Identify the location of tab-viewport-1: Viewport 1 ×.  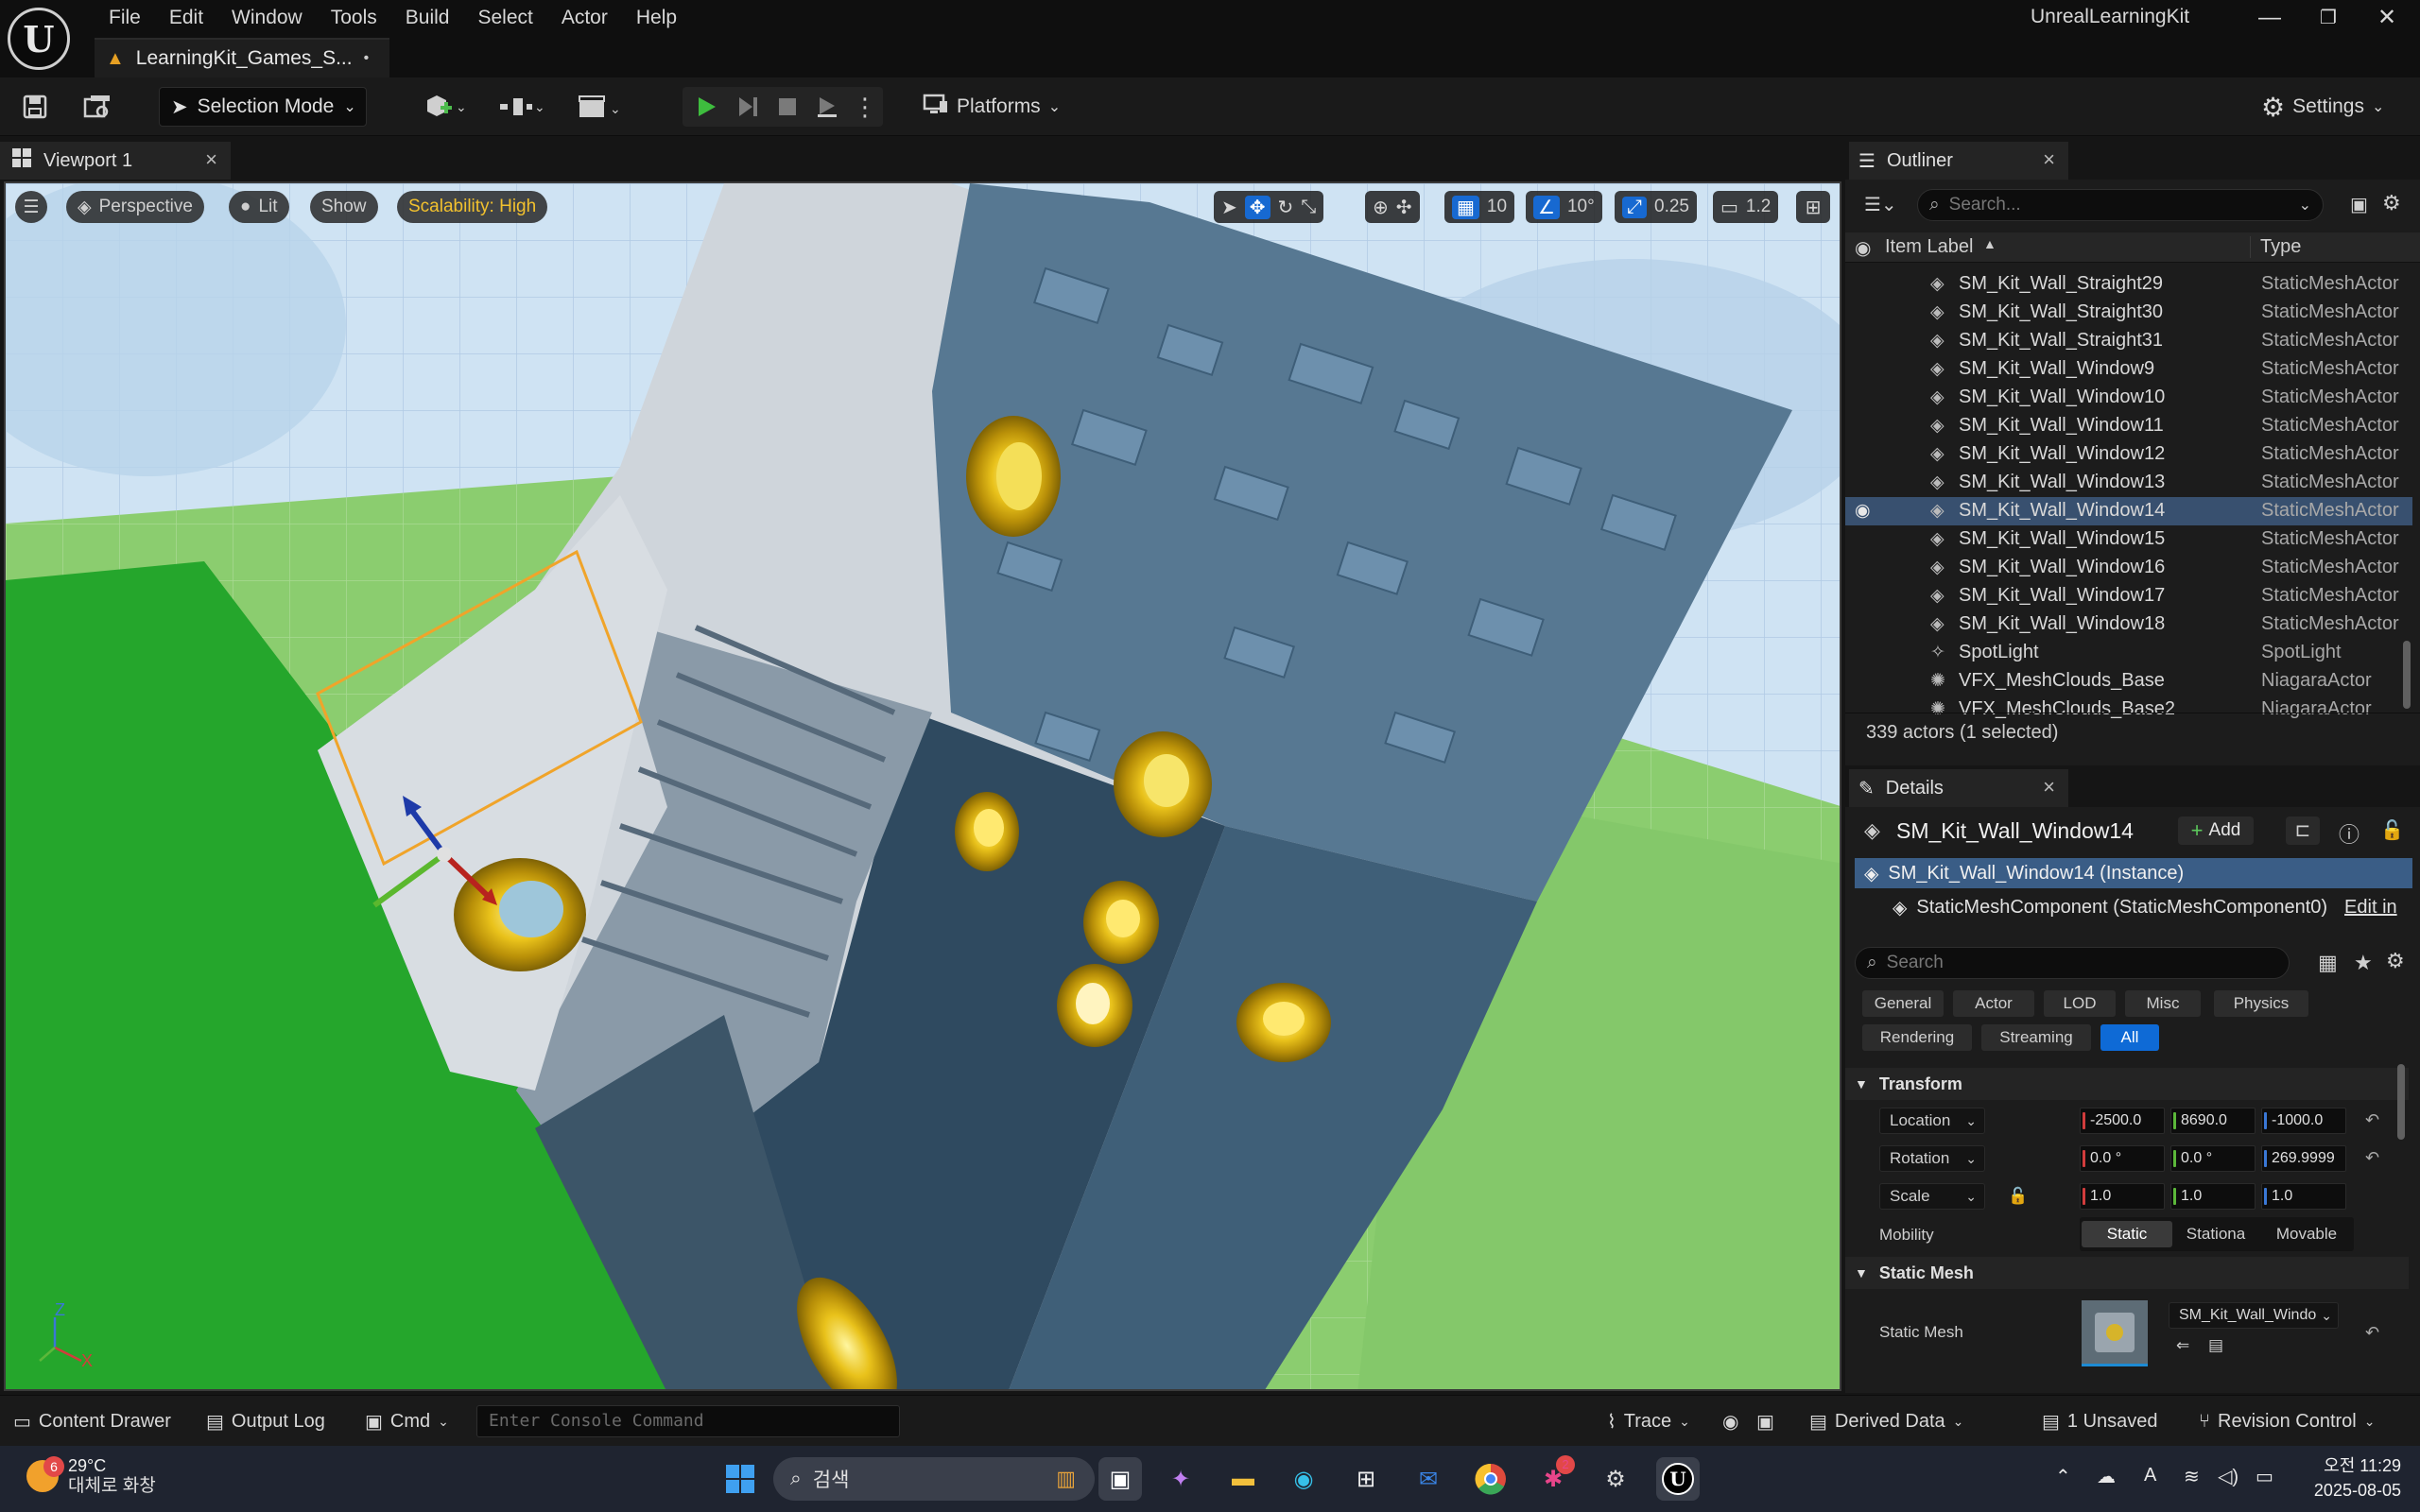
(115, 161).